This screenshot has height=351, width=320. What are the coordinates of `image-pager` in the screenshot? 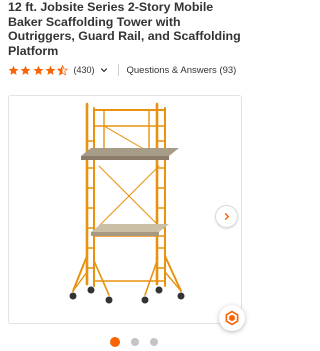 It's located at (150, 342).